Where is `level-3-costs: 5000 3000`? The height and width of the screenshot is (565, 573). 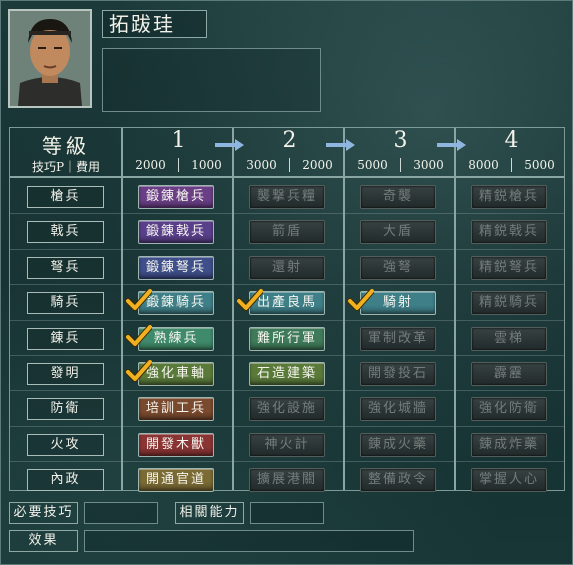
level-3-costs: 5000 3000 is located at coordinates (400, 165).